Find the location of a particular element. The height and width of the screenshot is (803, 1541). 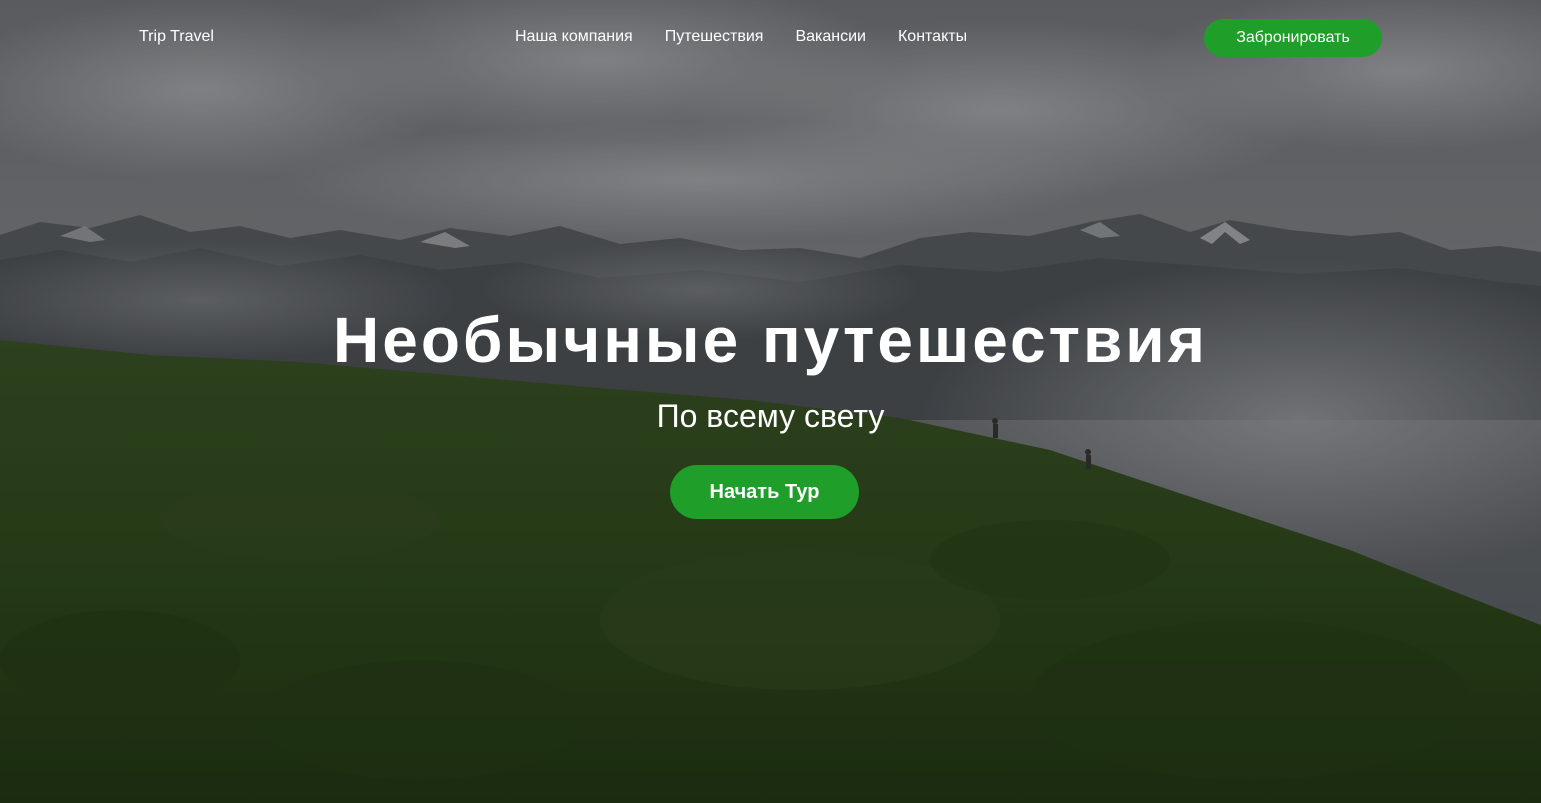

nav-item-contacts: Контакты is located at coordinates (932, 37).